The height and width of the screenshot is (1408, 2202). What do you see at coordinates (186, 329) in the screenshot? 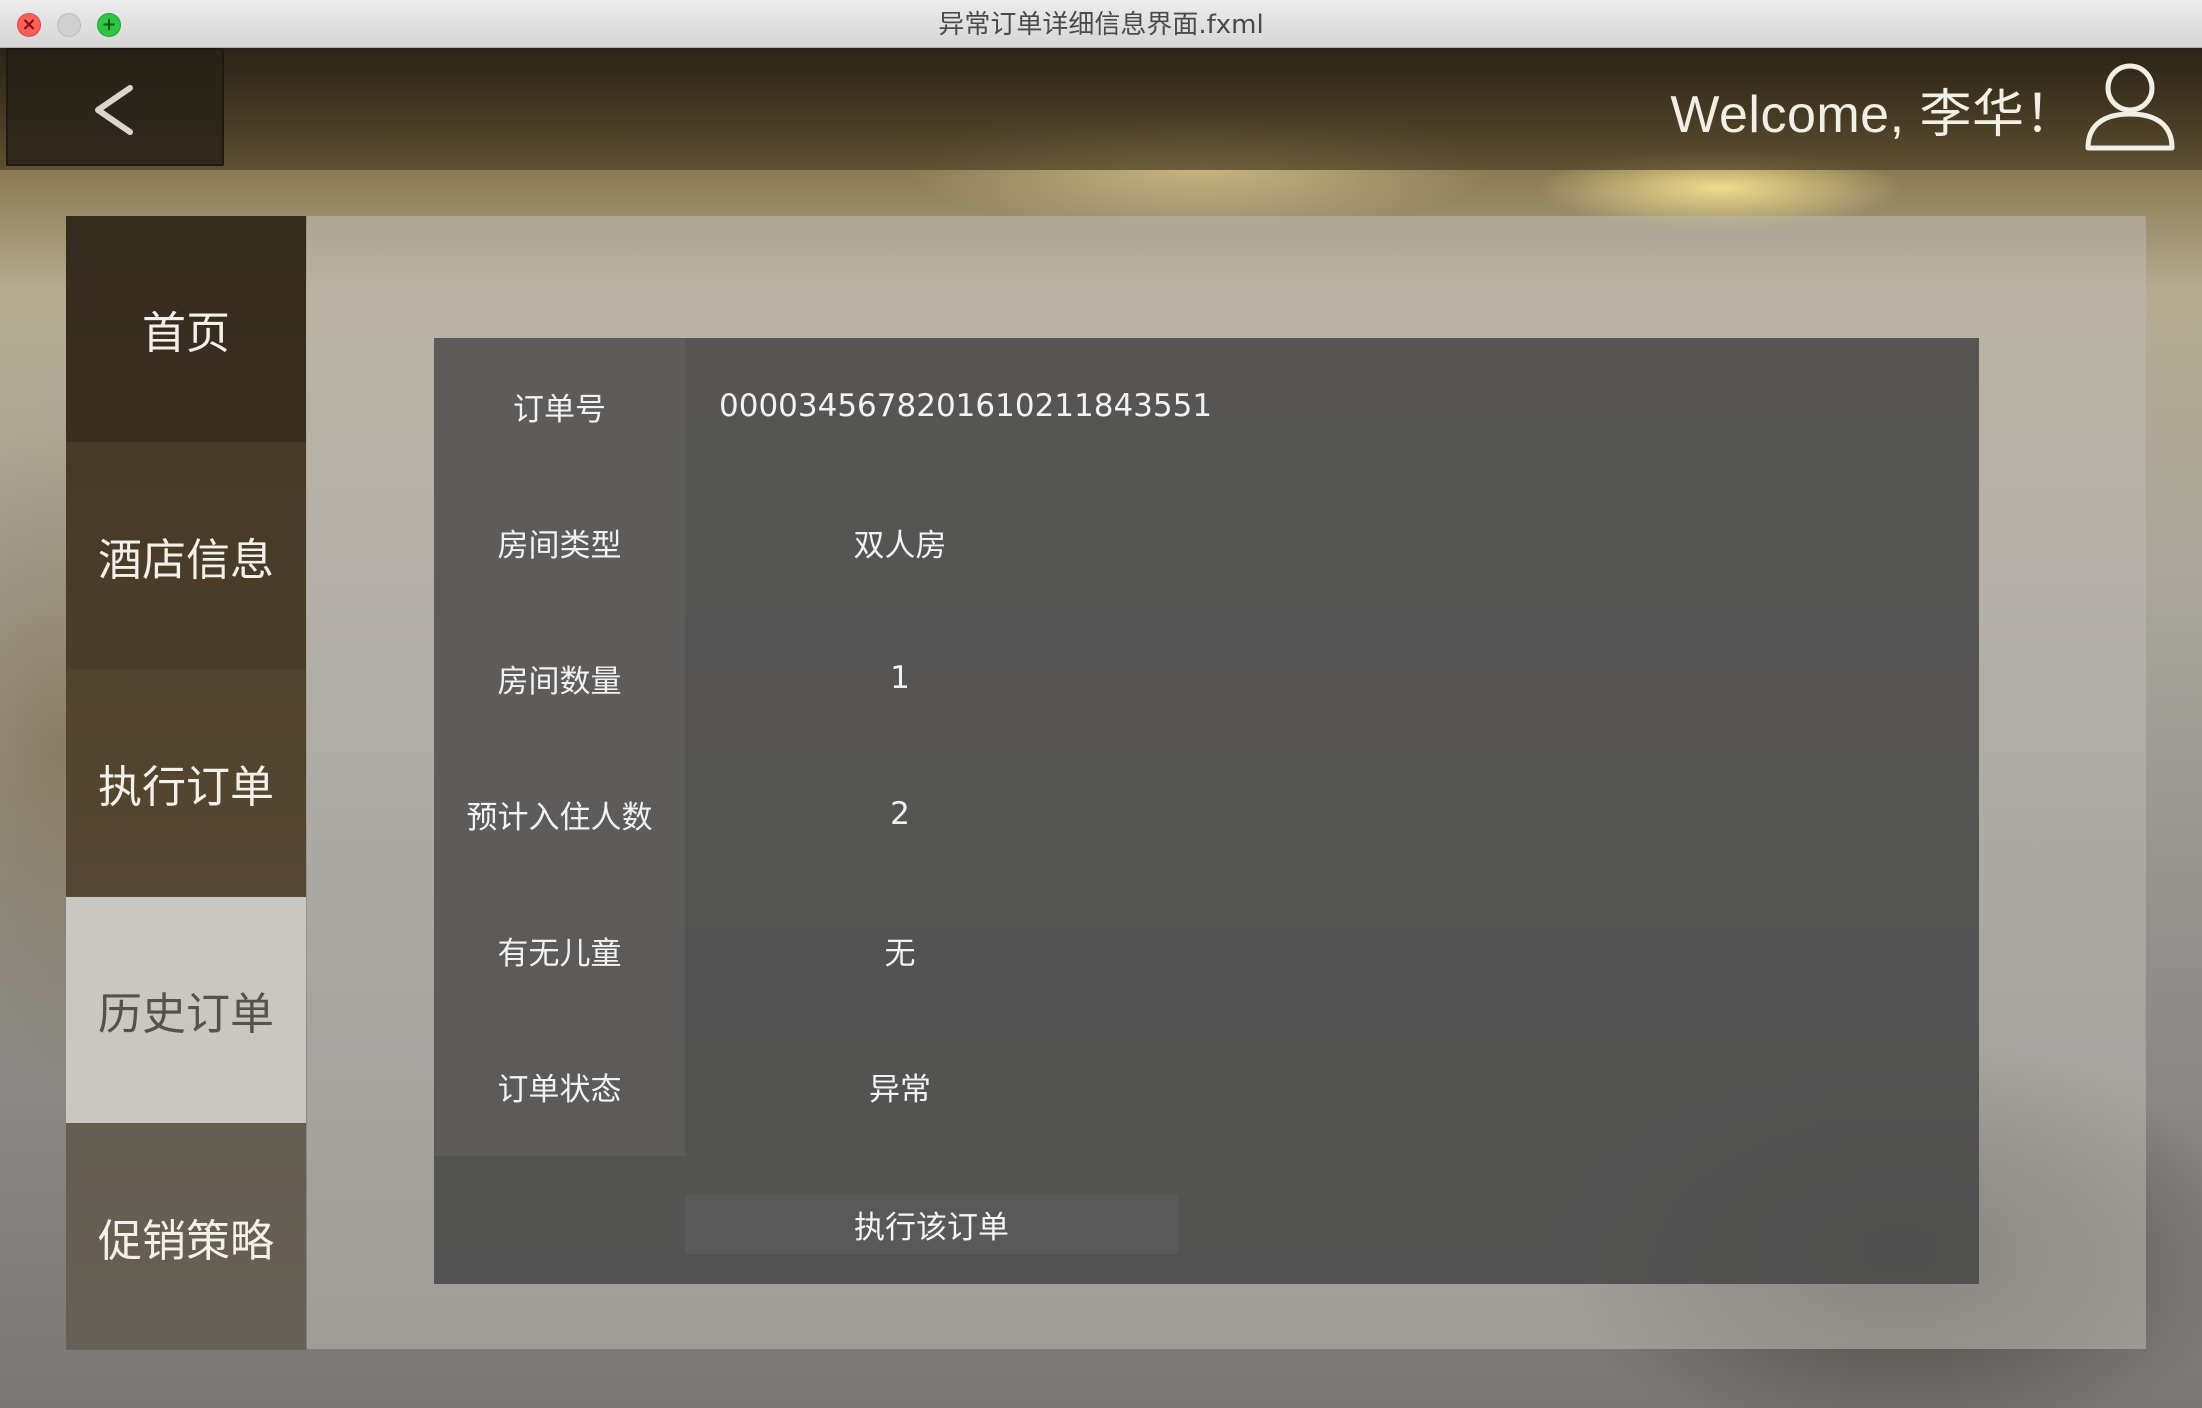
I see `sidebar-item-home: 首页` at bounding box center [186, 329].